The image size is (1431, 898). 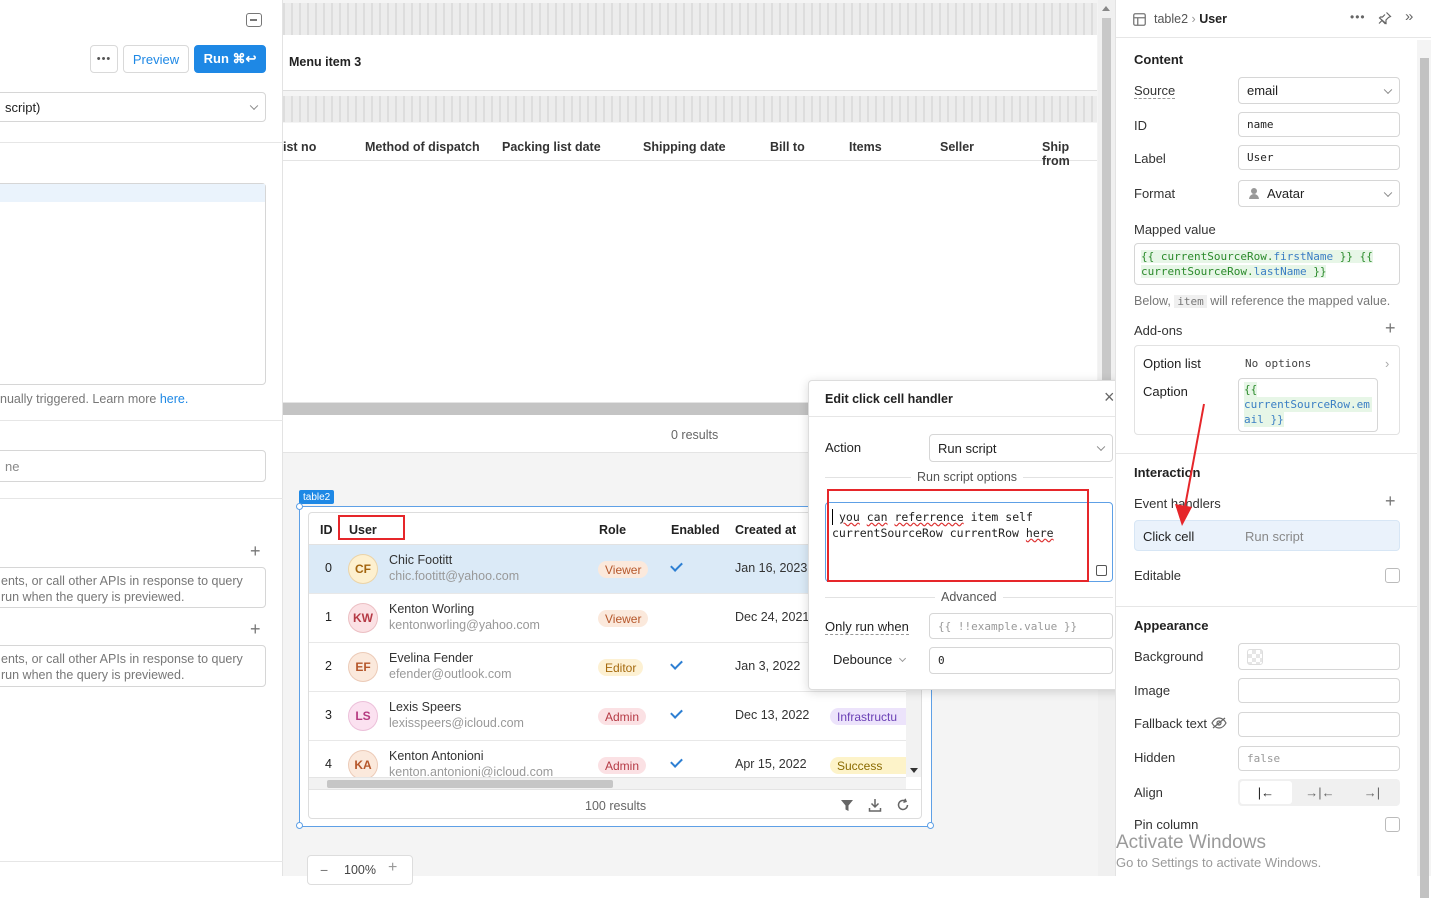 What do you see at coordinates (1021, 626) in the screenshot?
I see `only-run-when-input: {{ !!example.value }}` at bounding box center [1021, 626].